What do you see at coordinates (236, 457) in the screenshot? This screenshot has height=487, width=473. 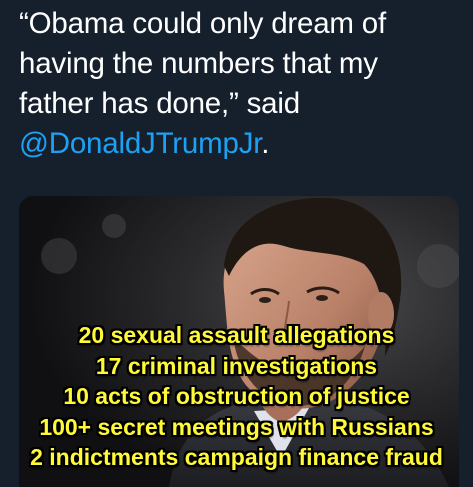 I see `caption-line: 2 indictments campaign finance fraud` at bounding box center [236, 457].